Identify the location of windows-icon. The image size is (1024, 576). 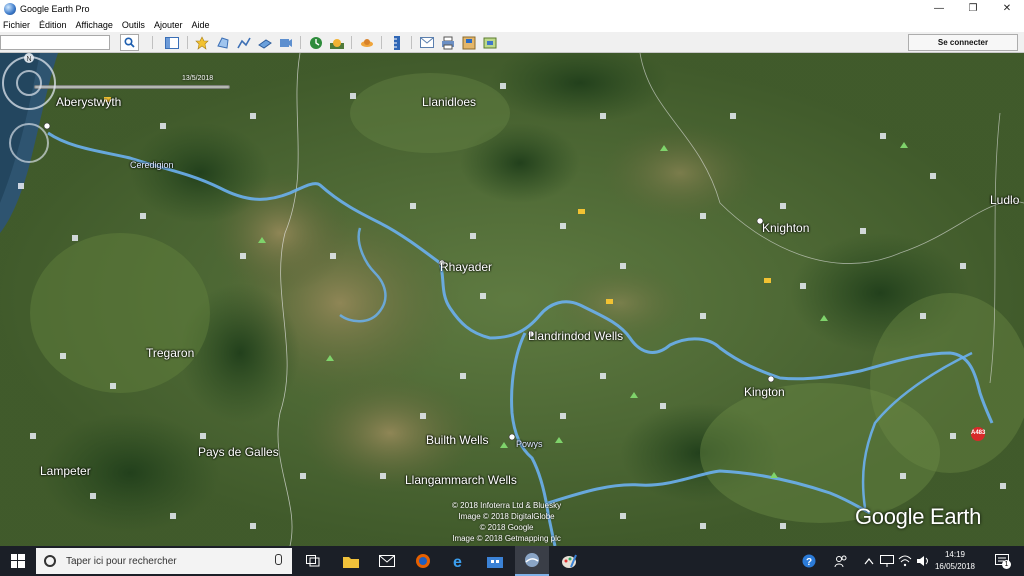
(18, 561).